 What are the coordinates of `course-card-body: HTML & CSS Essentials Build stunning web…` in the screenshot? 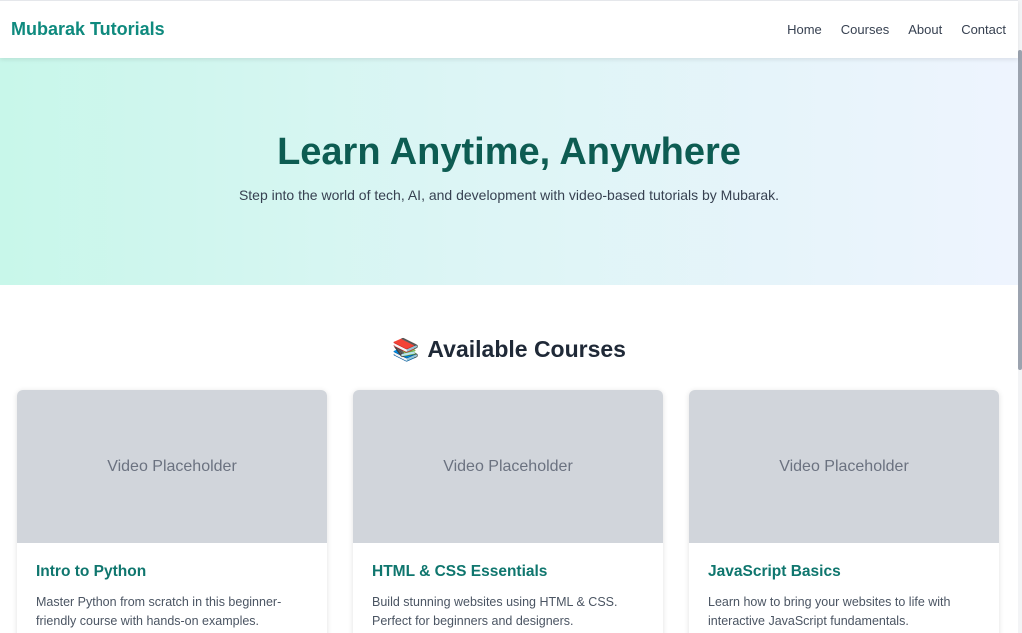 It's located at (508, 587).